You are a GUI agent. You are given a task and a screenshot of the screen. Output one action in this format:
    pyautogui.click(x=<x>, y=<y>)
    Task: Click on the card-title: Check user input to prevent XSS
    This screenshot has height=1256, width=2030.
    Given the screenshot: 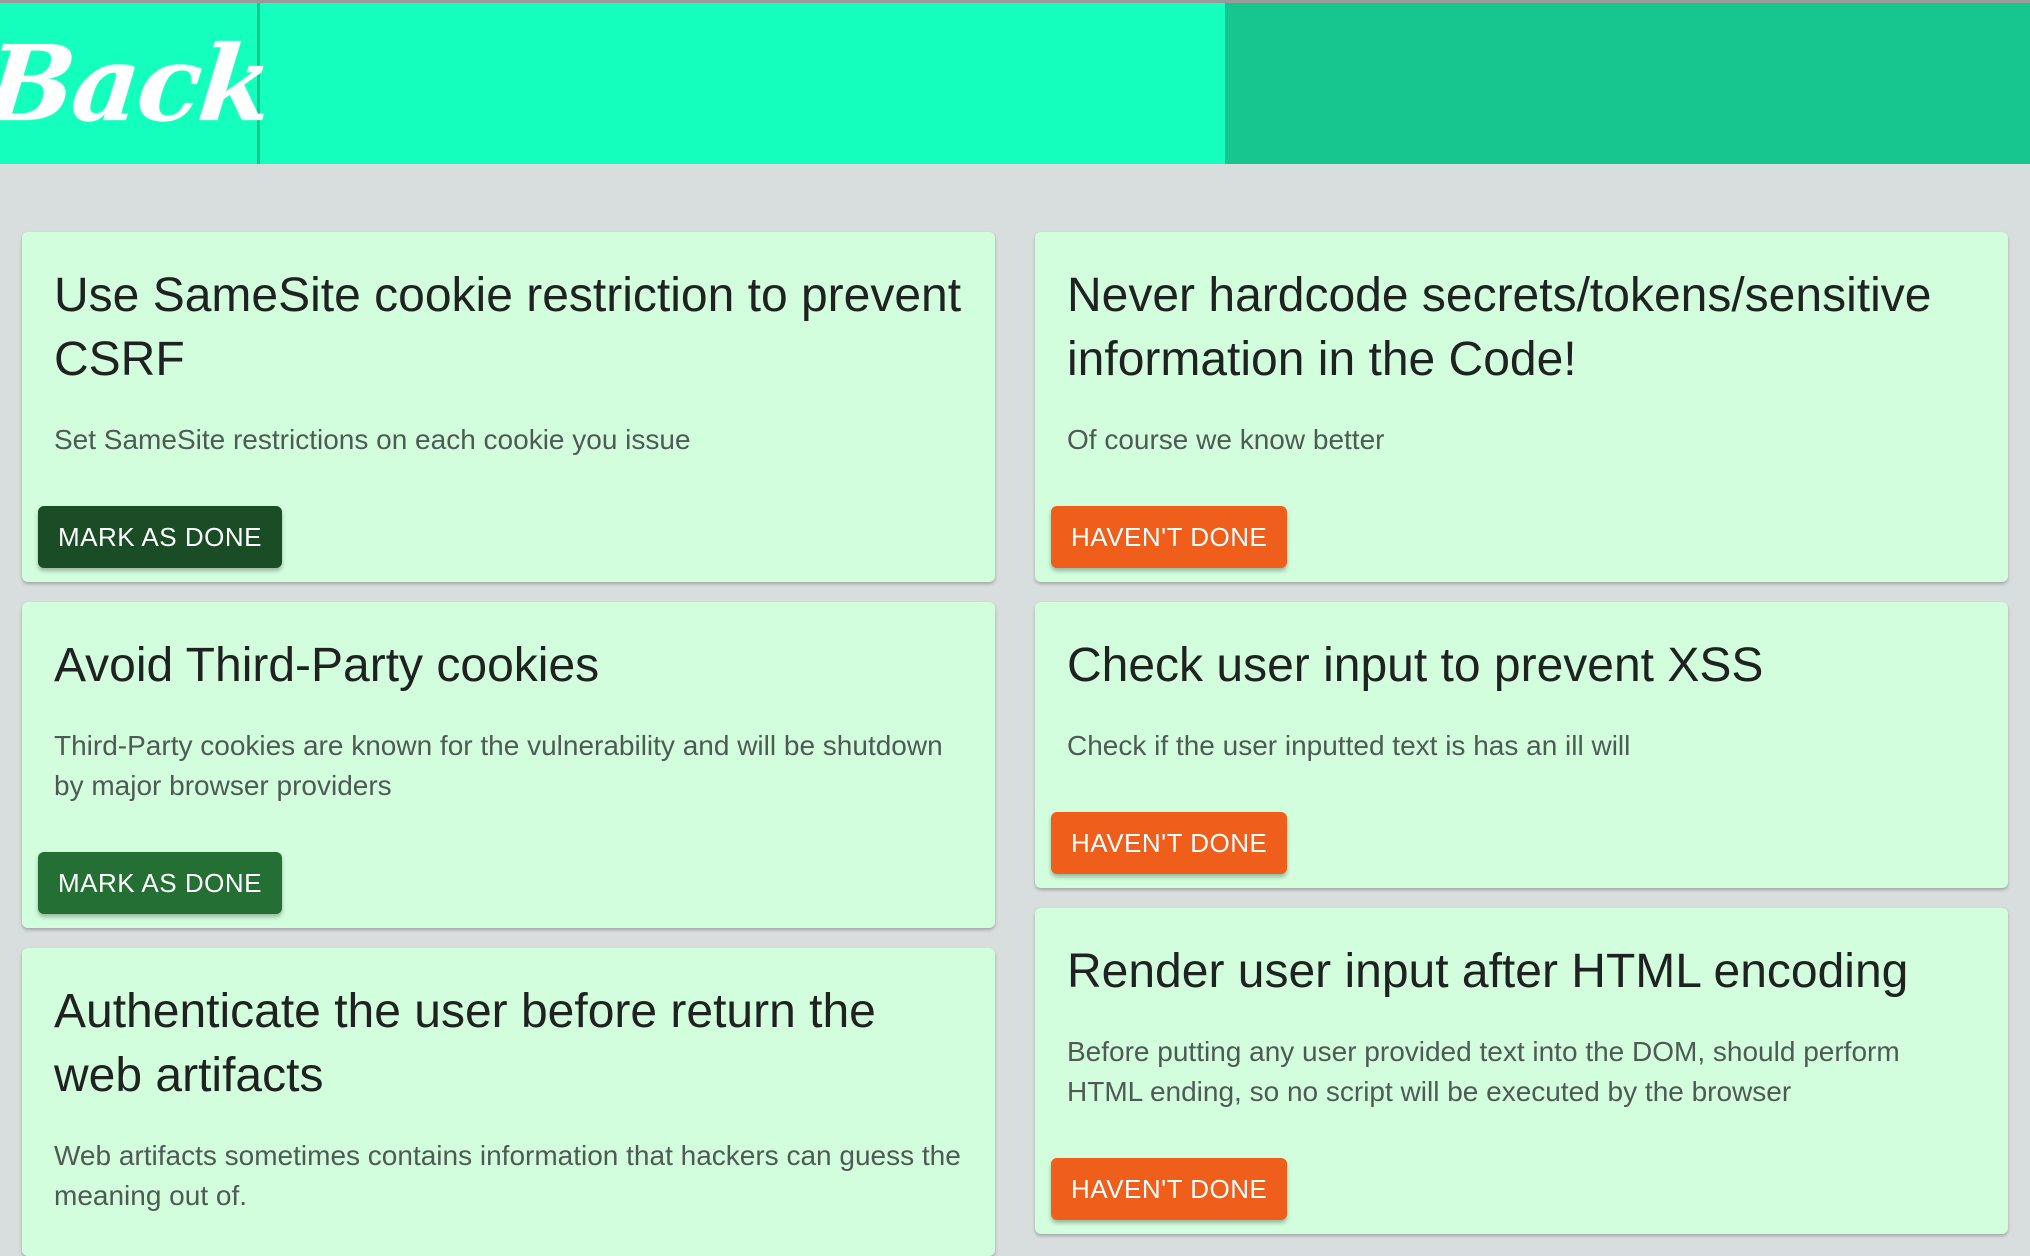 What is the action you would take?
    pyautogui.click(x=1415, y=665)
    